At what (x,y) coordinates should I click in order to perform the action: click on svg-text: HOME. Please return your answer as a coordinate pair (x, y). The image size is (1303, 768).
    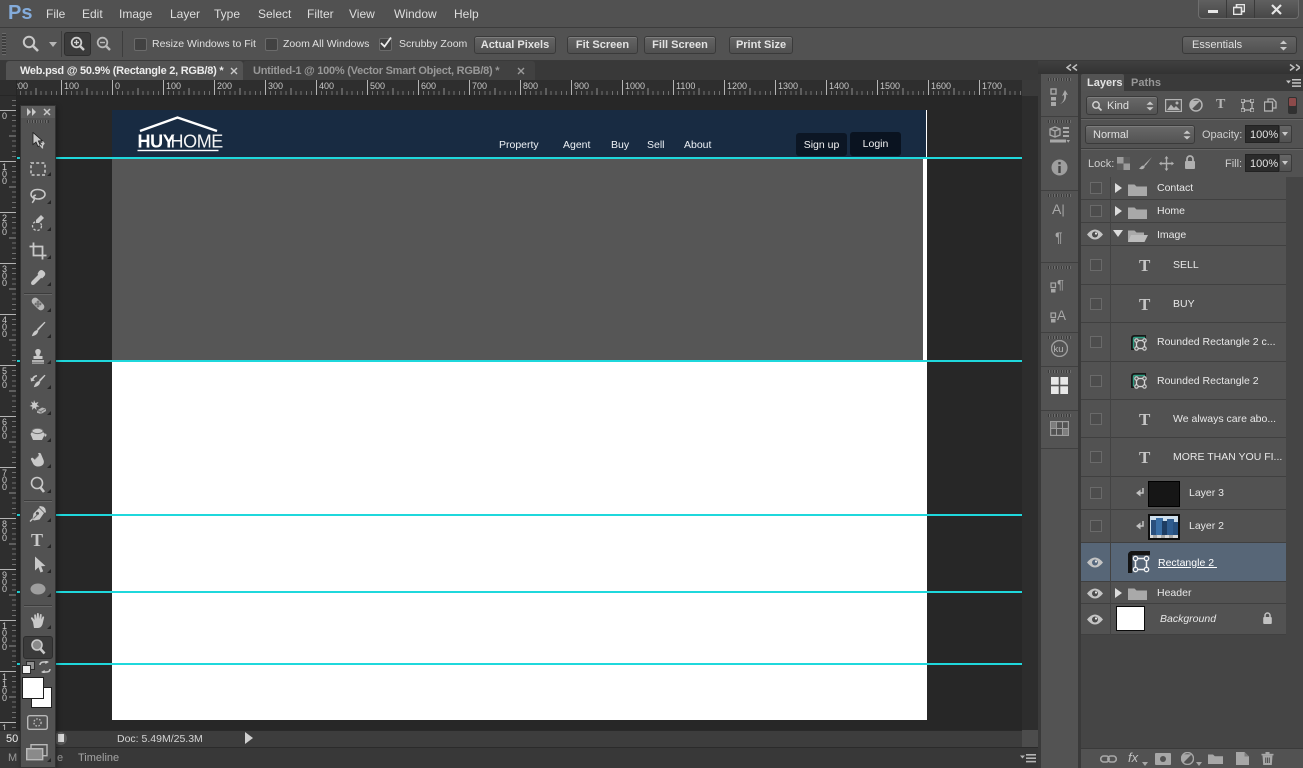
    Looking at the image, I should click on (197, 142).